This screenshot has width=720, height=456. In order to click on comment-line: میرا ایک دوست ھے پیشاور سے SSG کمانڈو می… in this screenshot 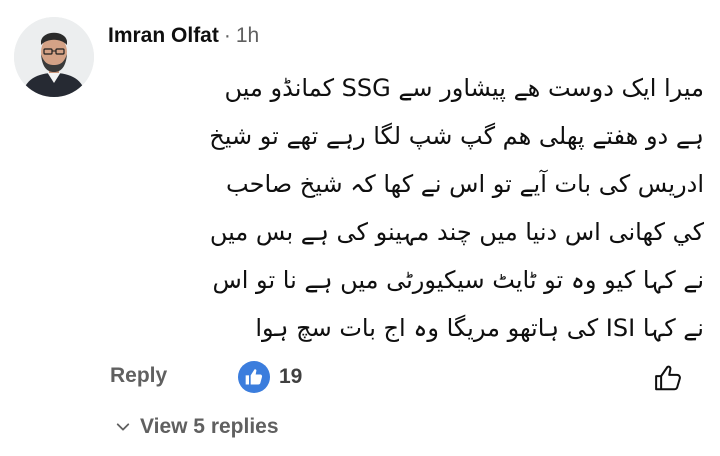, I will do `click(464, 88)`.